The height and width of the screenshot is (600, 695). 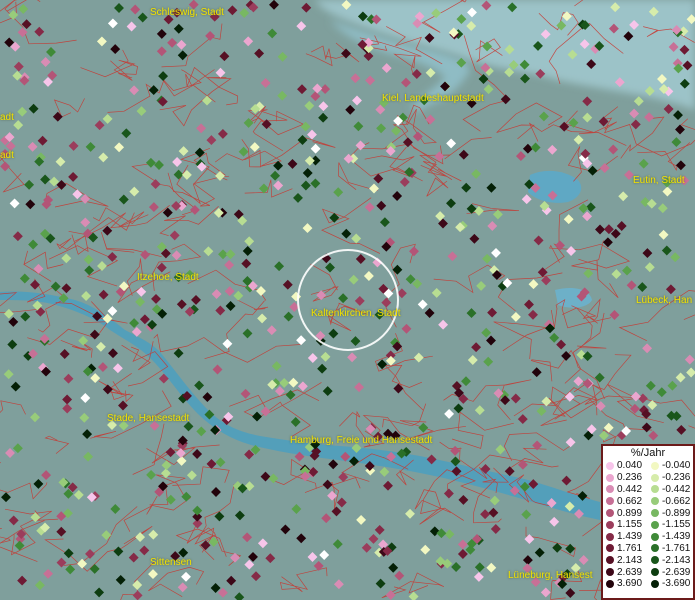 What do you see at coordinates (630, 478) in the screenshot?
I see `legend-value: 0.236` at bounding box center [630, 478].